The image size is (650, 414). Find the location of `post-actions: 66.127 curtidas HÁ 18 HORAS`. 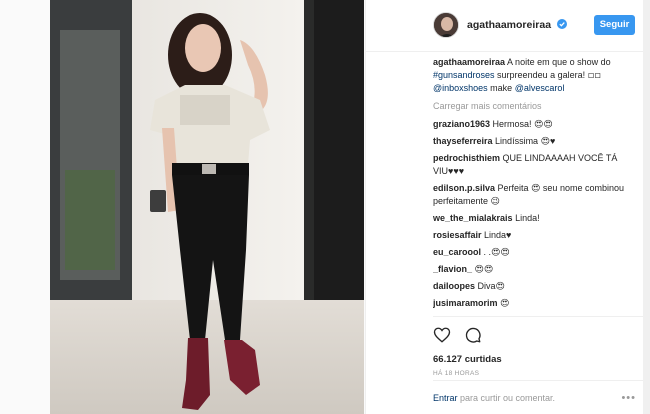

post-actions: 66.127 curtidas HÁ 18 HORAS is located at coordinates (539, 346).